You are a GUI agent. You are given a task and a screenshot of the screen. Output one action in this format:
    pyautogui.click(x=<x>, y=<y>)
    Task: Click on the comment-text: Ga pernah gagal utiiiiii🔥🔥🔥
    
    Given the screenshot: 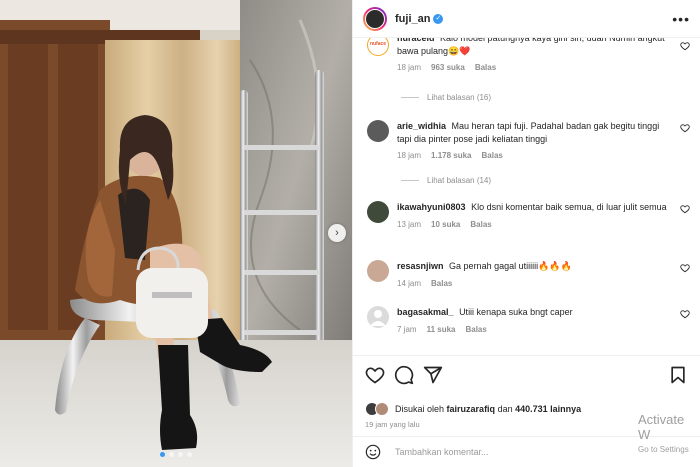 What is the action you would take?
    pyautogui.click(x=510, y=266)
    